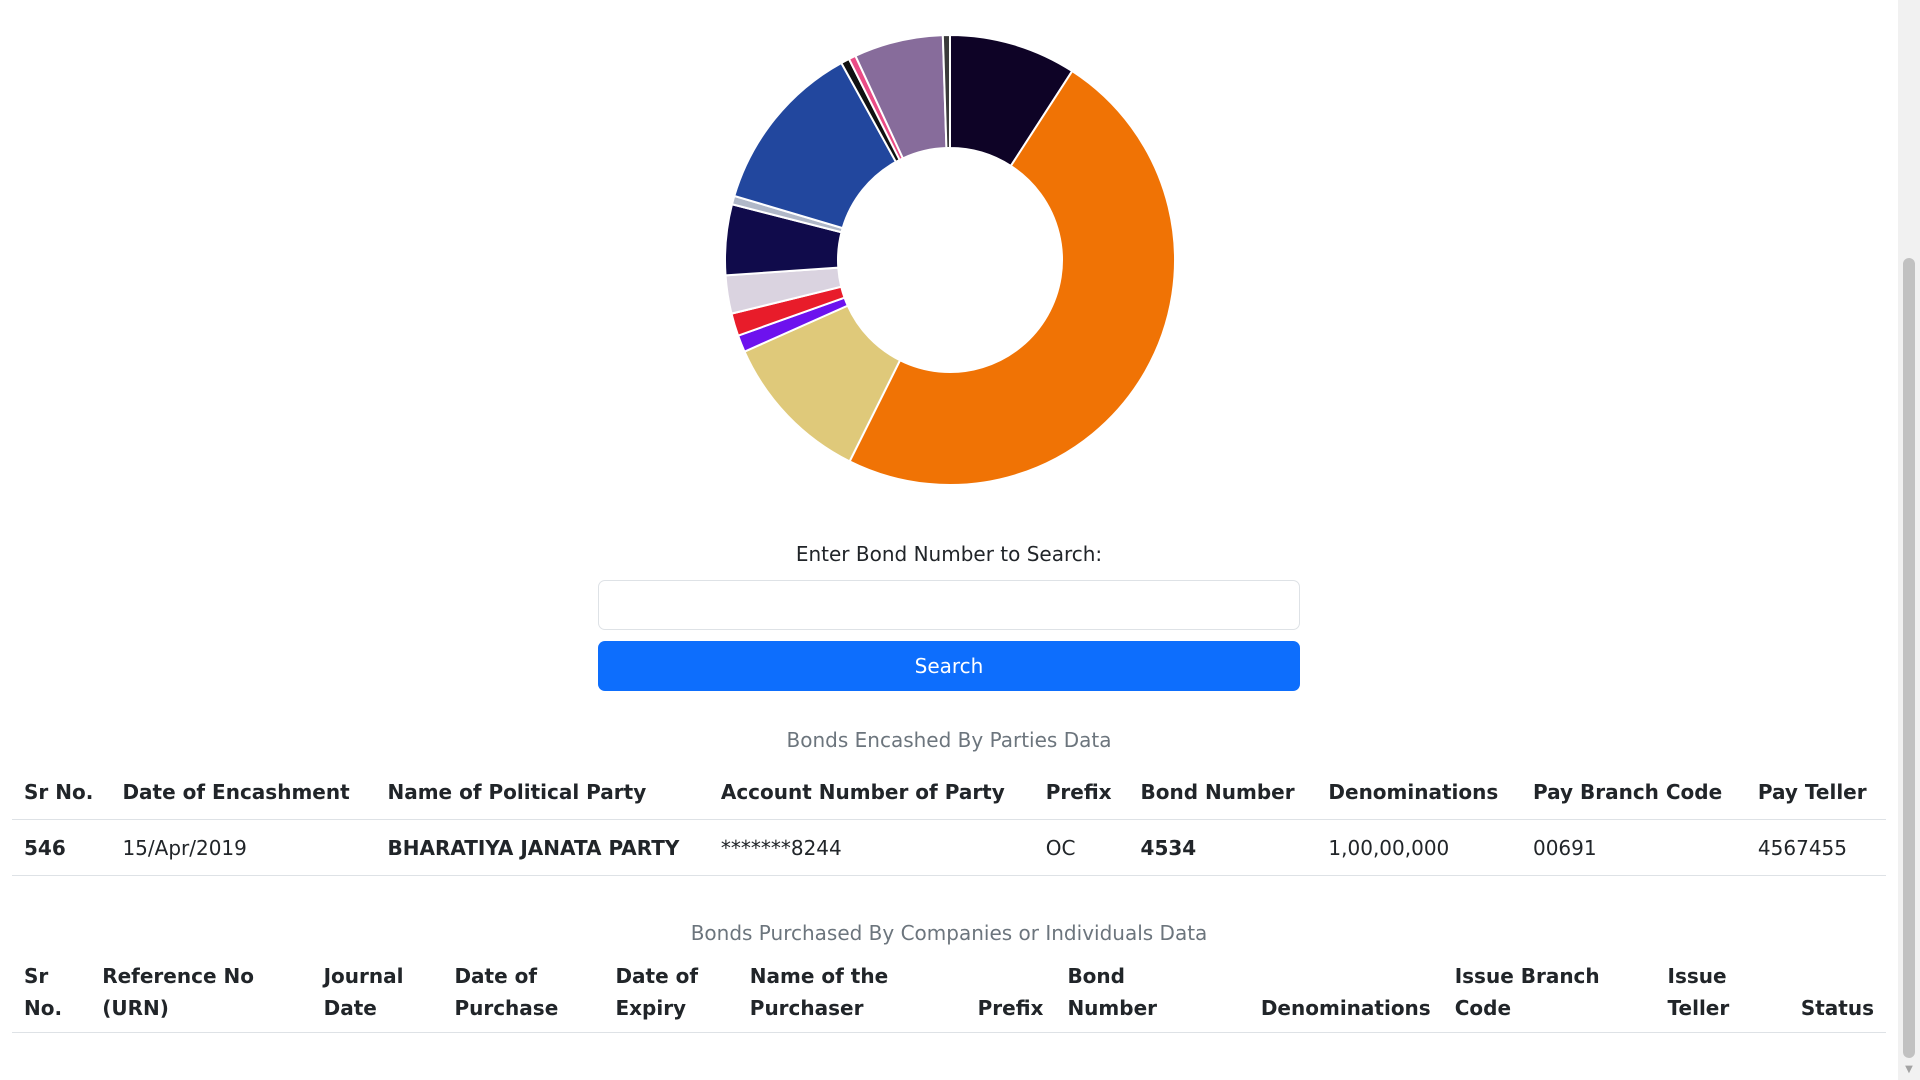 This screenshot has width=1920, height=1080. Describe the element at coordinates (1909, 658) in the screenshot. I see `scrollbar-thumb` at that location.